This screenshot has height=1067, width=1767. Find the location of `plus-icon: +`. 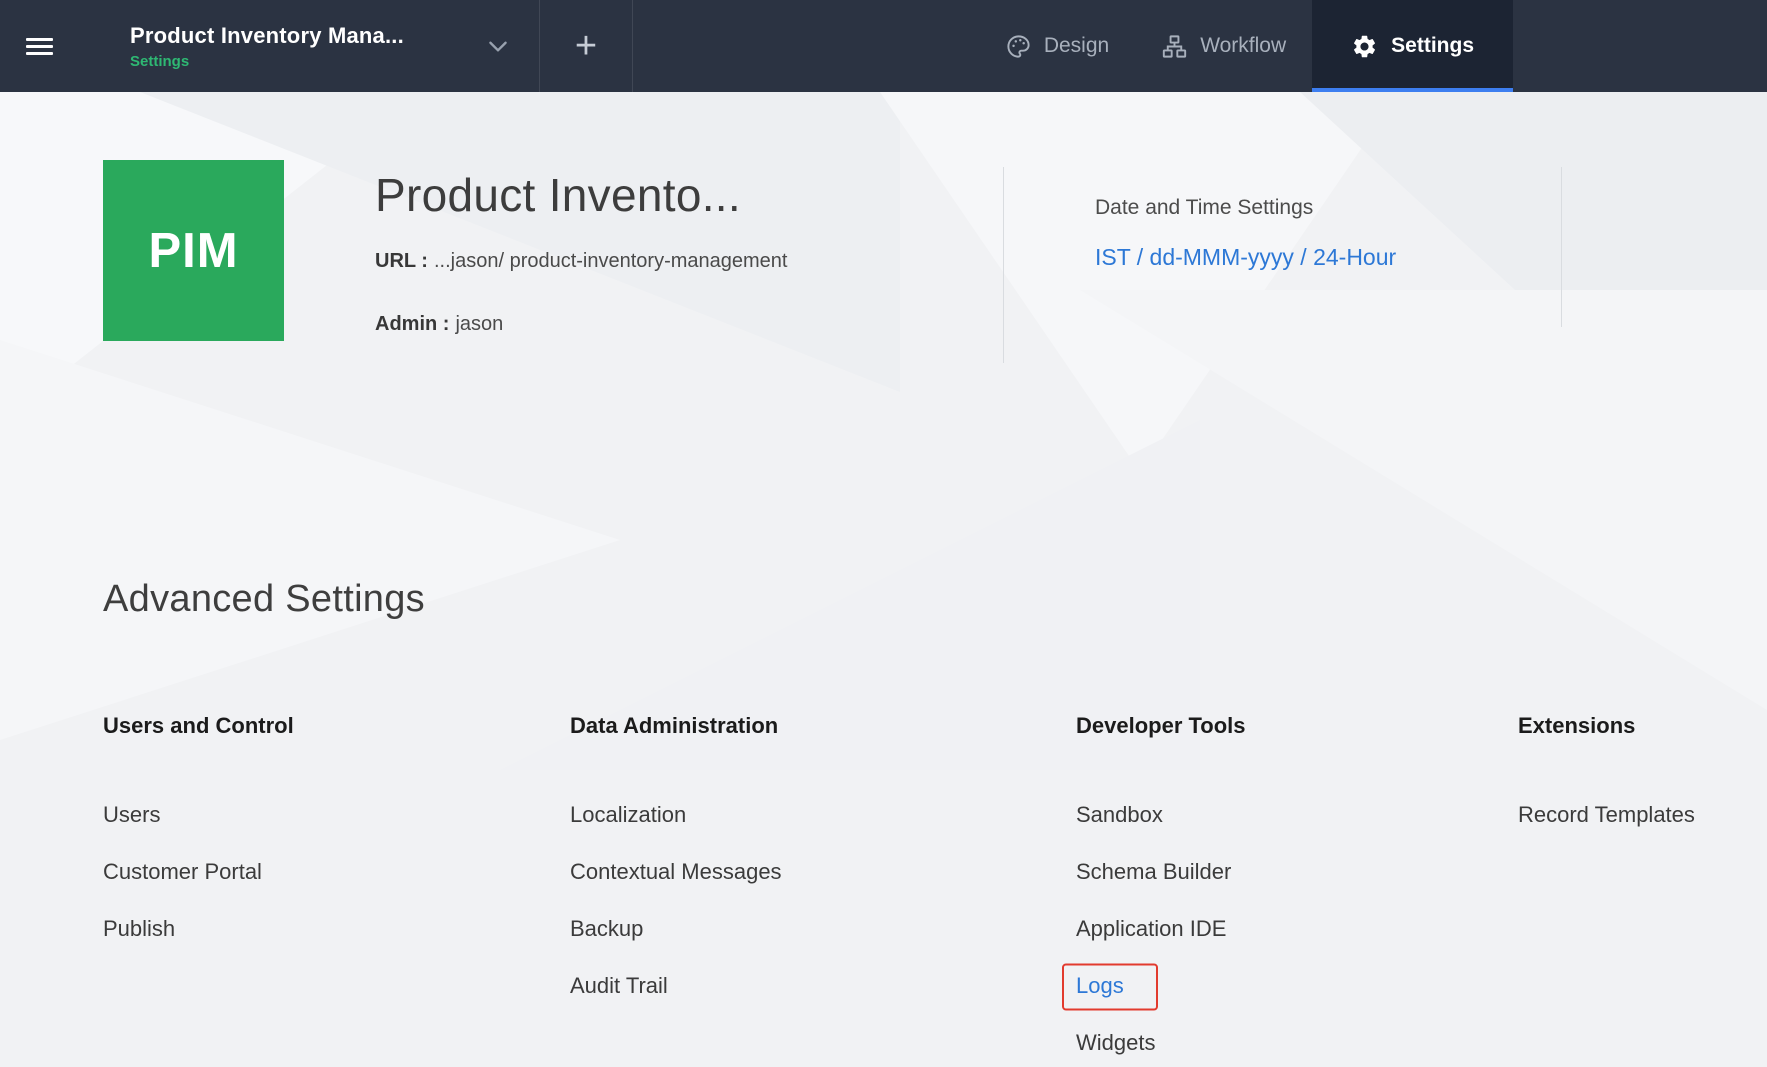

plus-icon: + is located at coordinates (586, 45).